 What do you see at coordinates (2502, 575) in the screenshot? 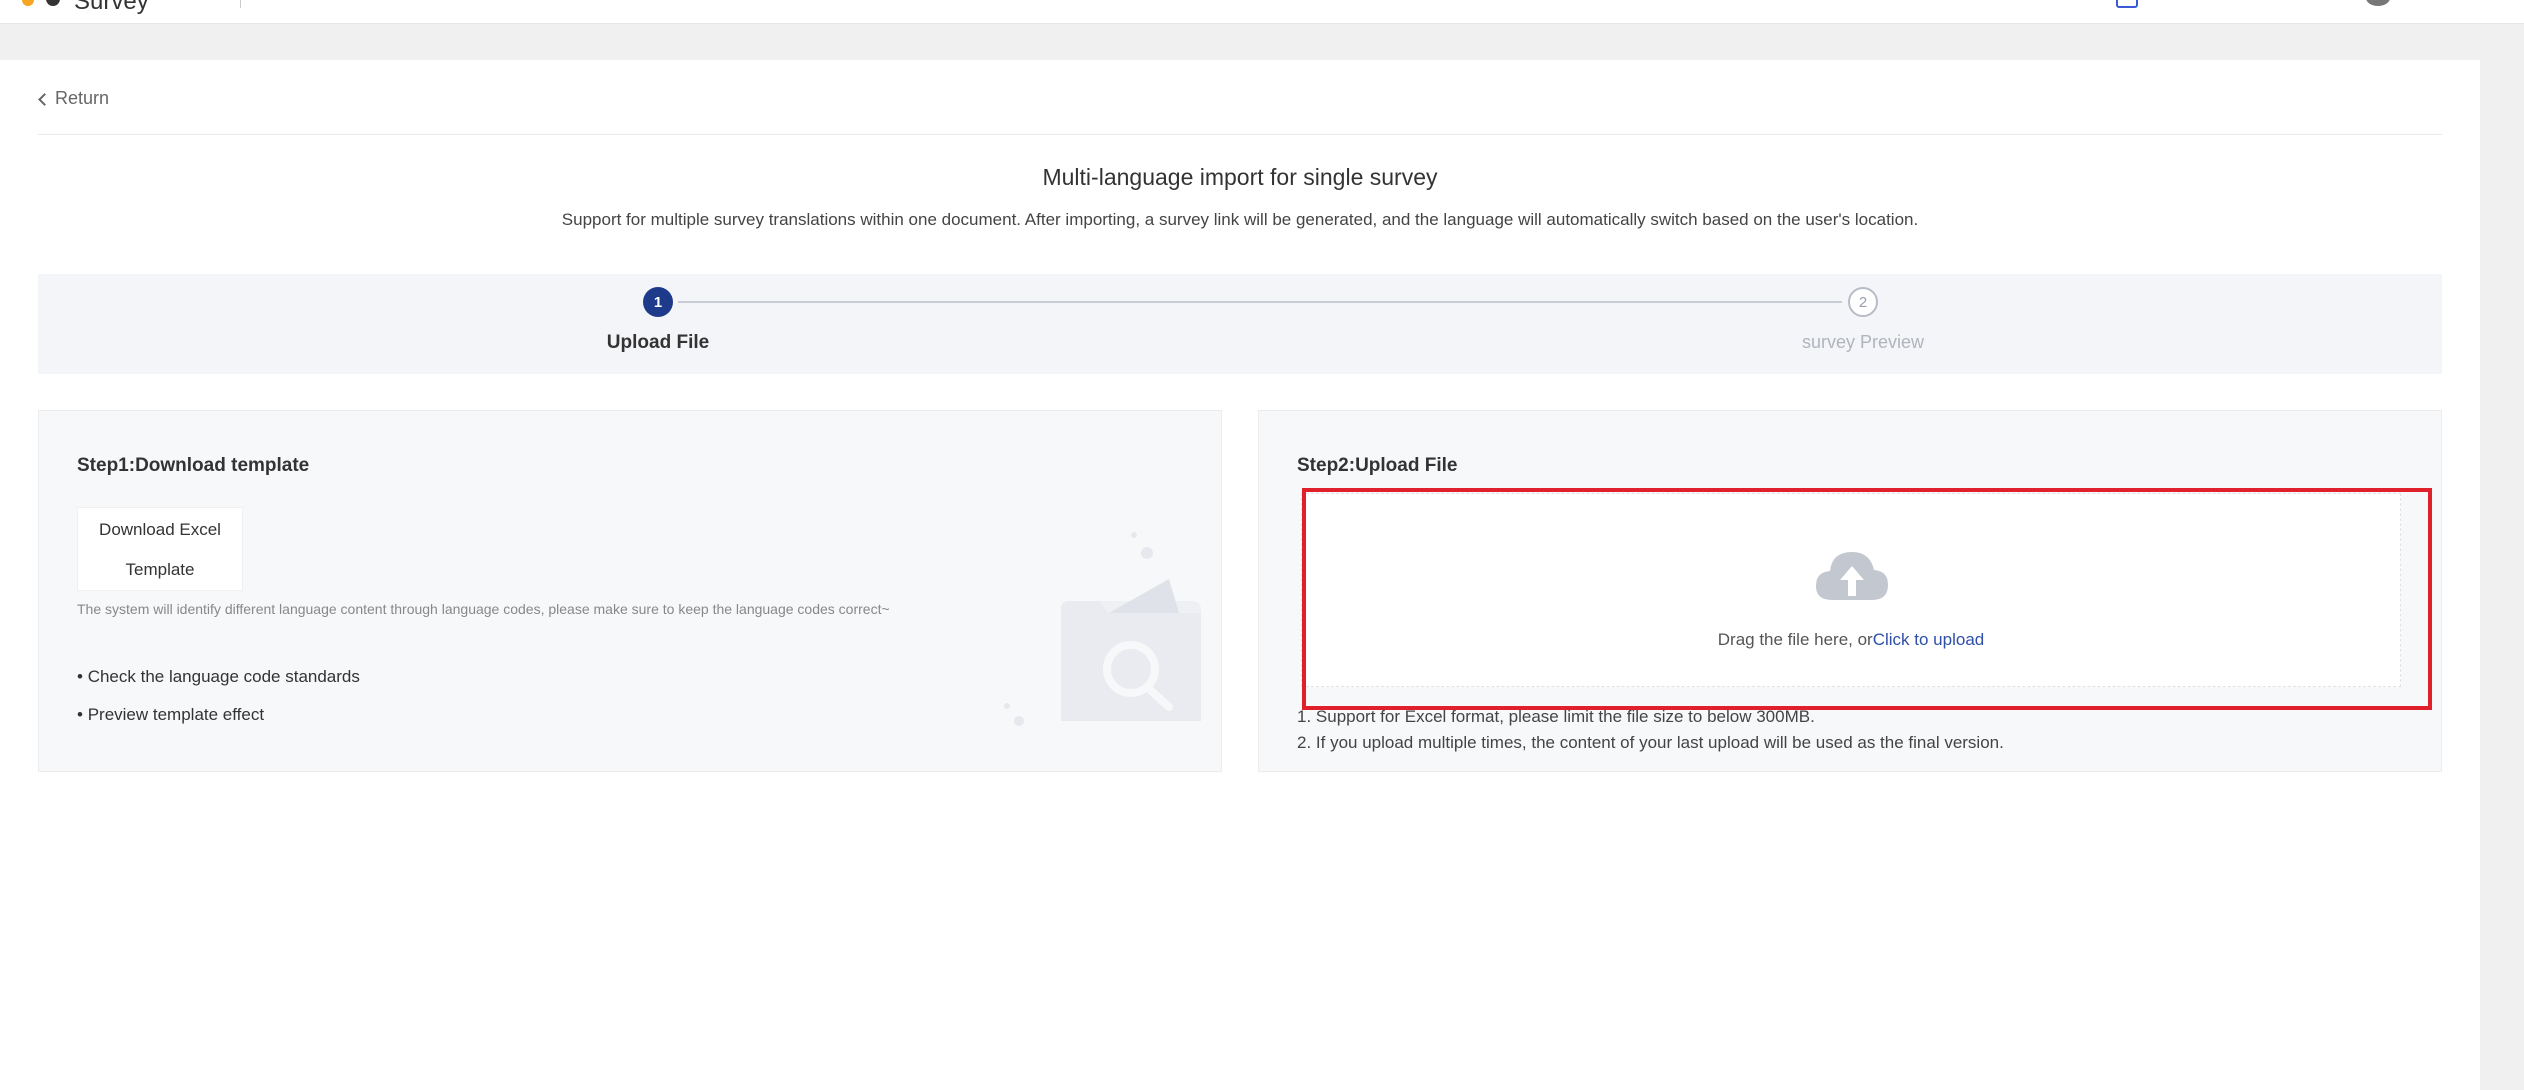
I see `scrollbar-track` at bounding box center [2502, 575].